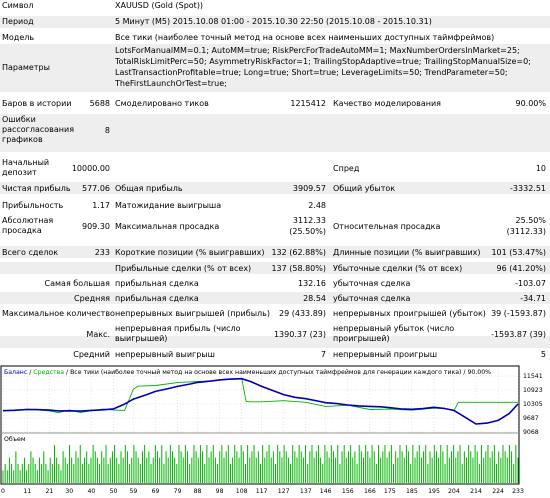 The height and width of the screenshot is (498, 550). What do you see at coordinates (434, 491) in the screenshot?
I see `x-tick-label: 195` at bounding box center [434, 491].